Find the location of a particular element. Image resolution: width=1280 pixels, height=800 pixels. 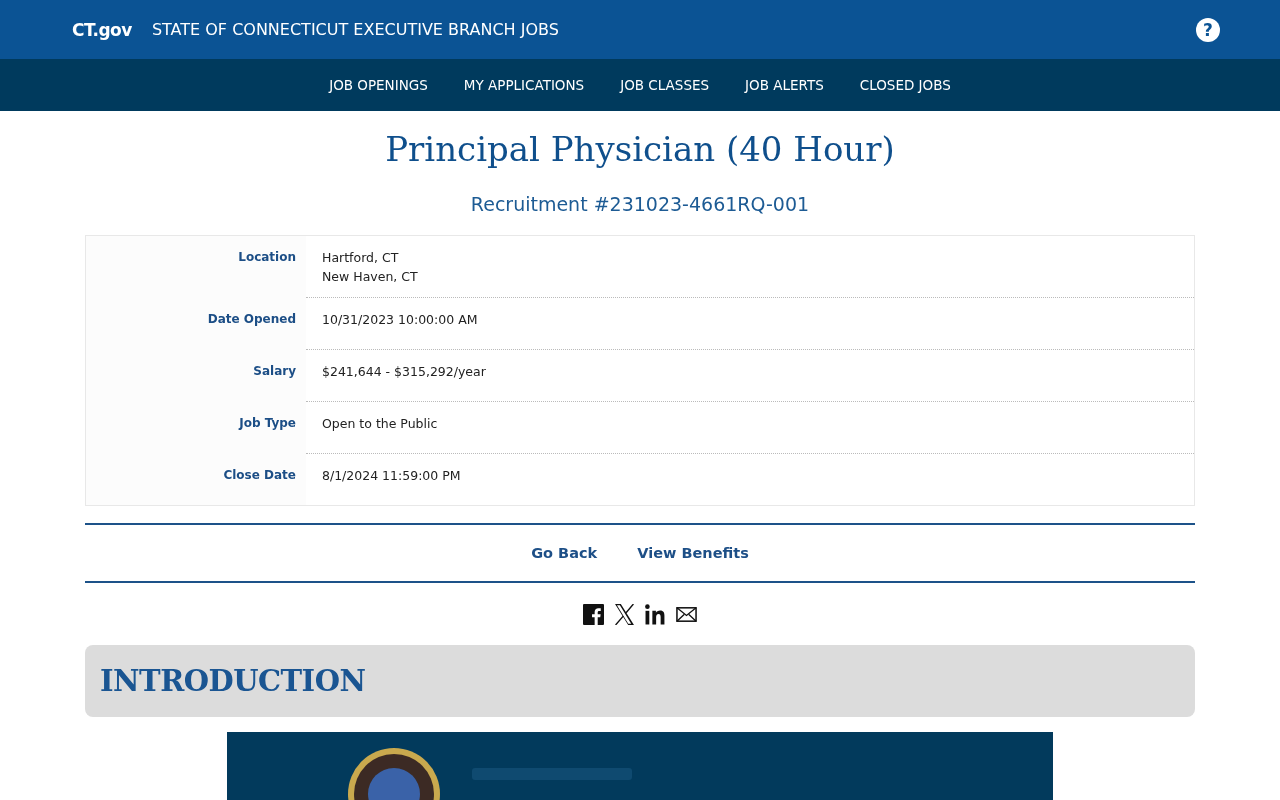

detail-value: 8/1/2024 11:59:00 PM is located at coordinates (392, 475).